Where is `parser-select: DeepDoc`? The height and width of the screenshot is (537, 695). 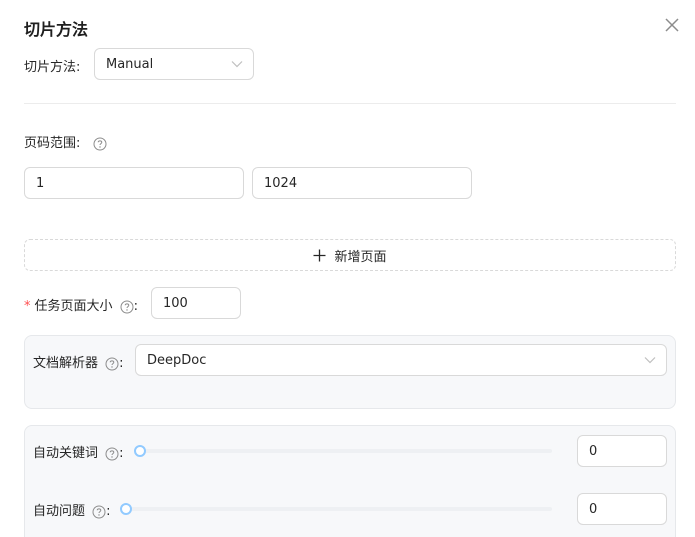 parser-select: DeepDoc is located at coordinates (401, 360).